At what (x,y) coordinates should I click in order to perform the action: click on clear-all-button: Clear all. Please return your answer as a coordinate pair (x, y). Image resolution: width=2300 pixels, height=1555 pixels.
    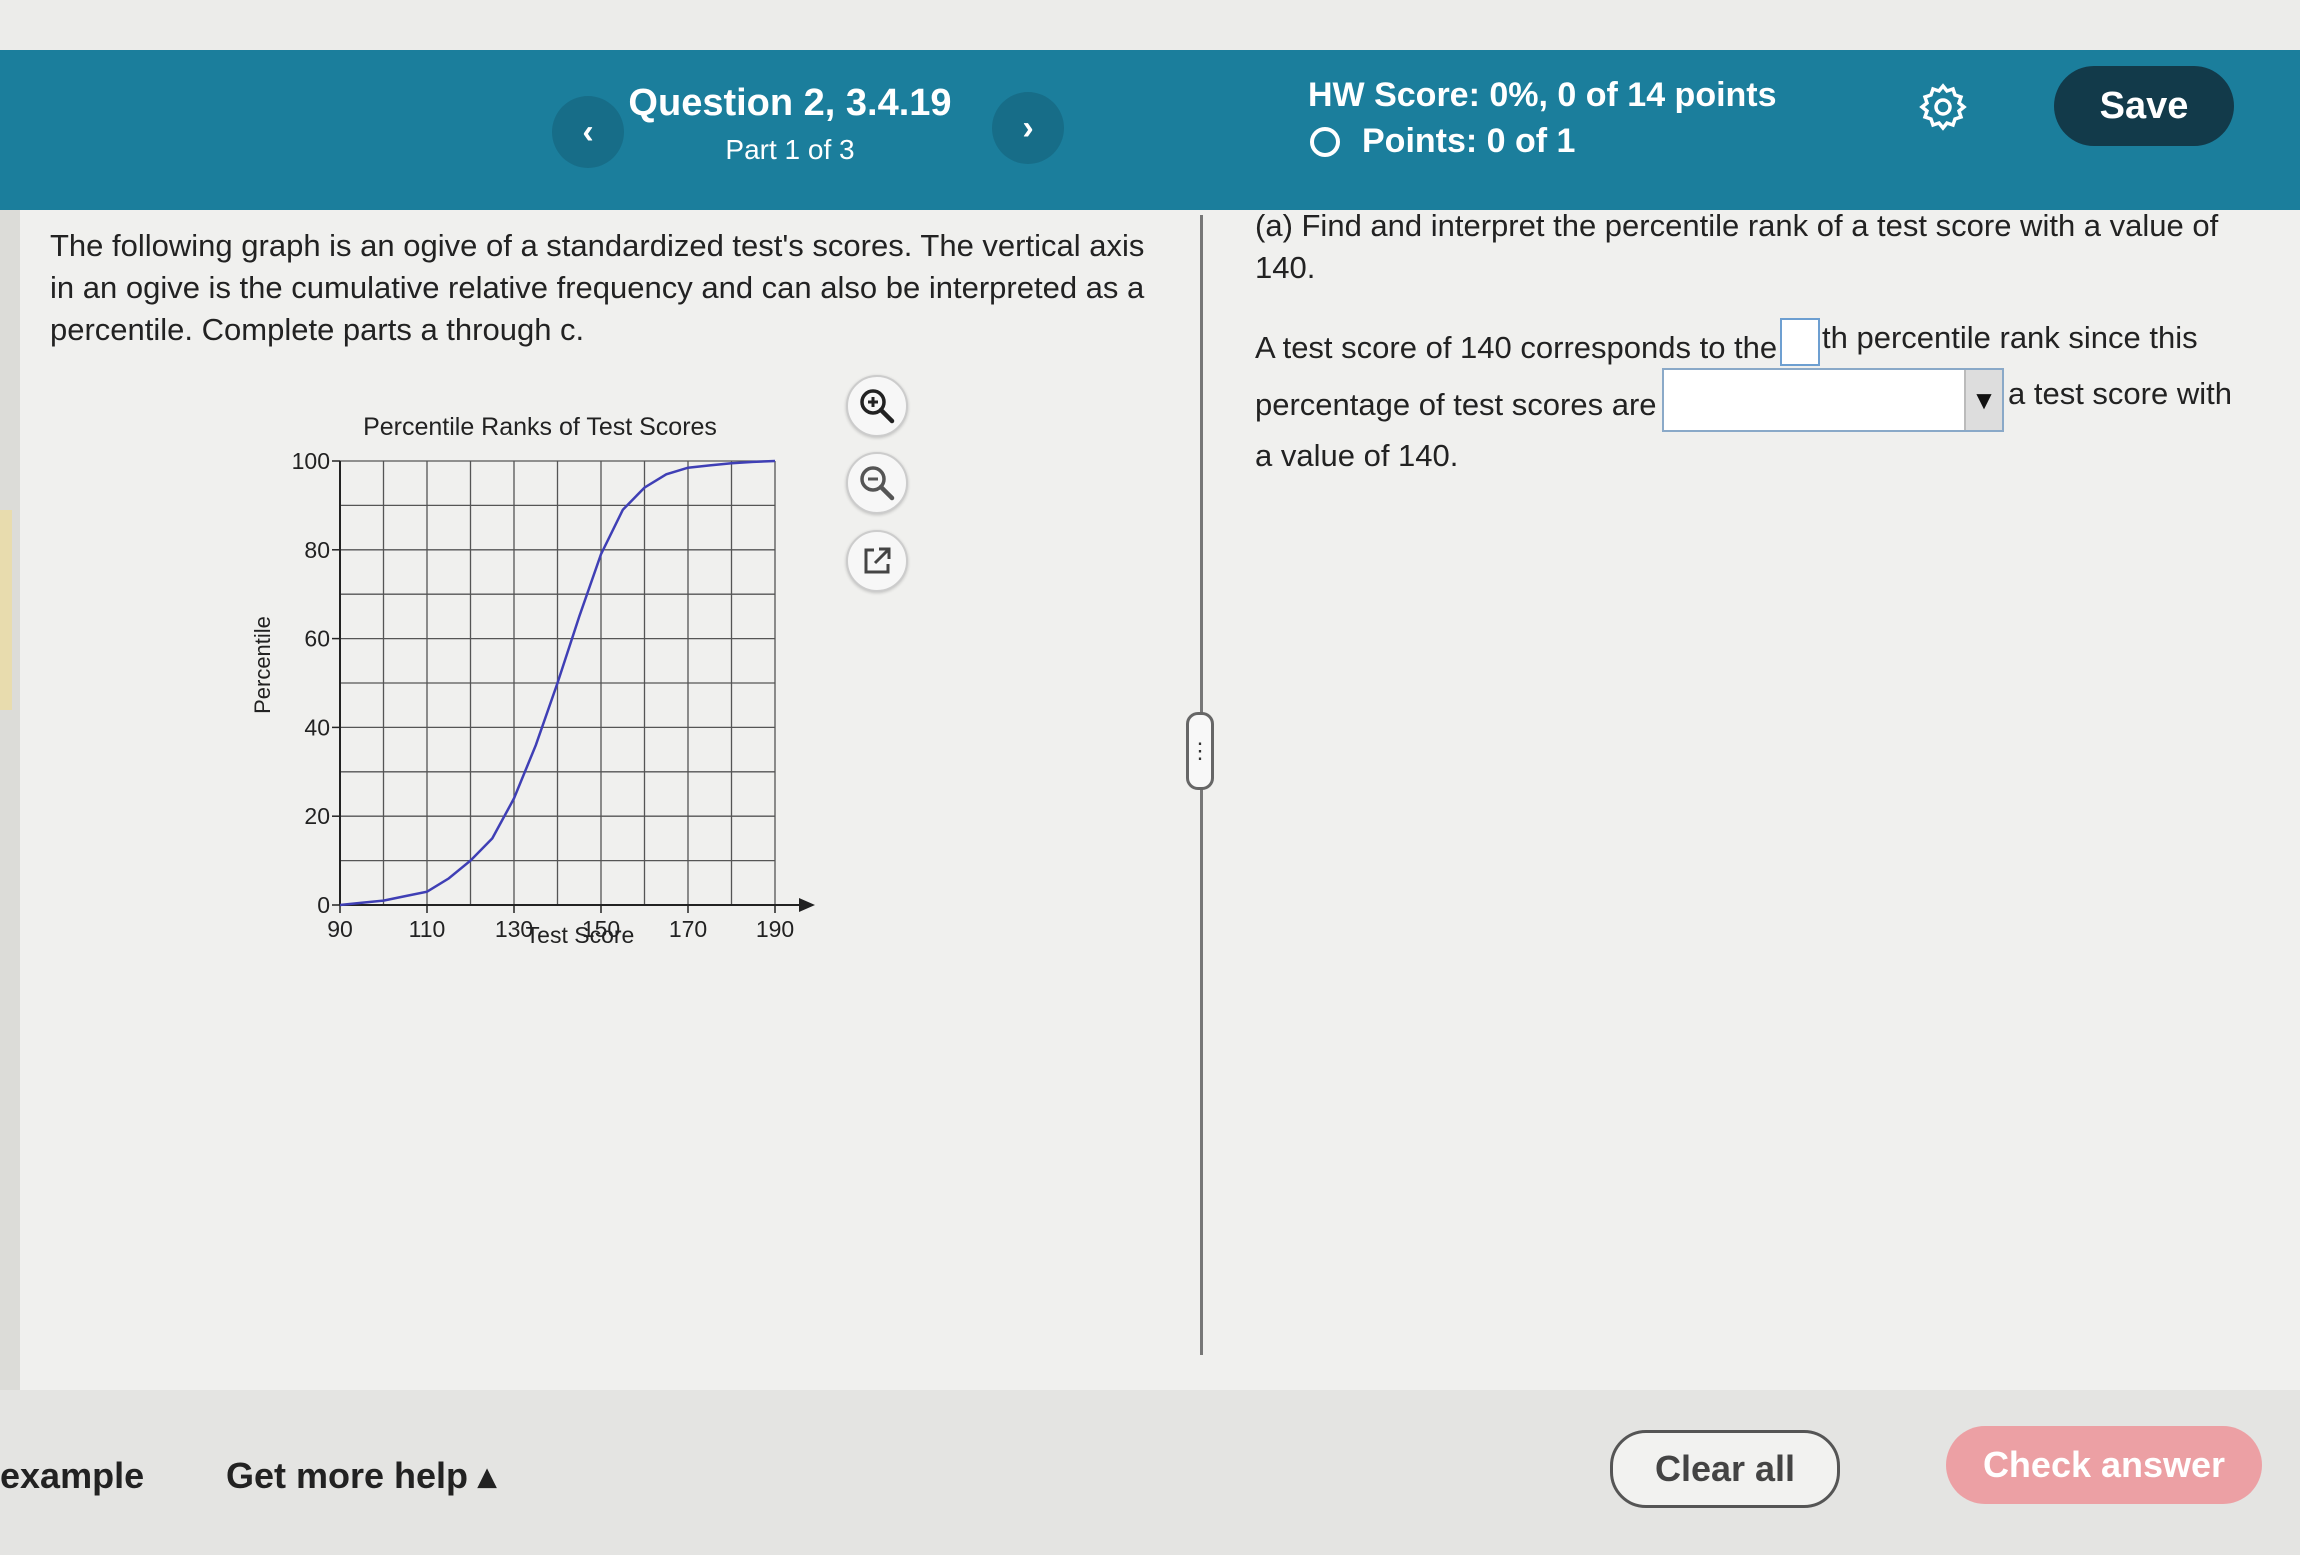
    Looking at the image, I should click on (1725, 1469).